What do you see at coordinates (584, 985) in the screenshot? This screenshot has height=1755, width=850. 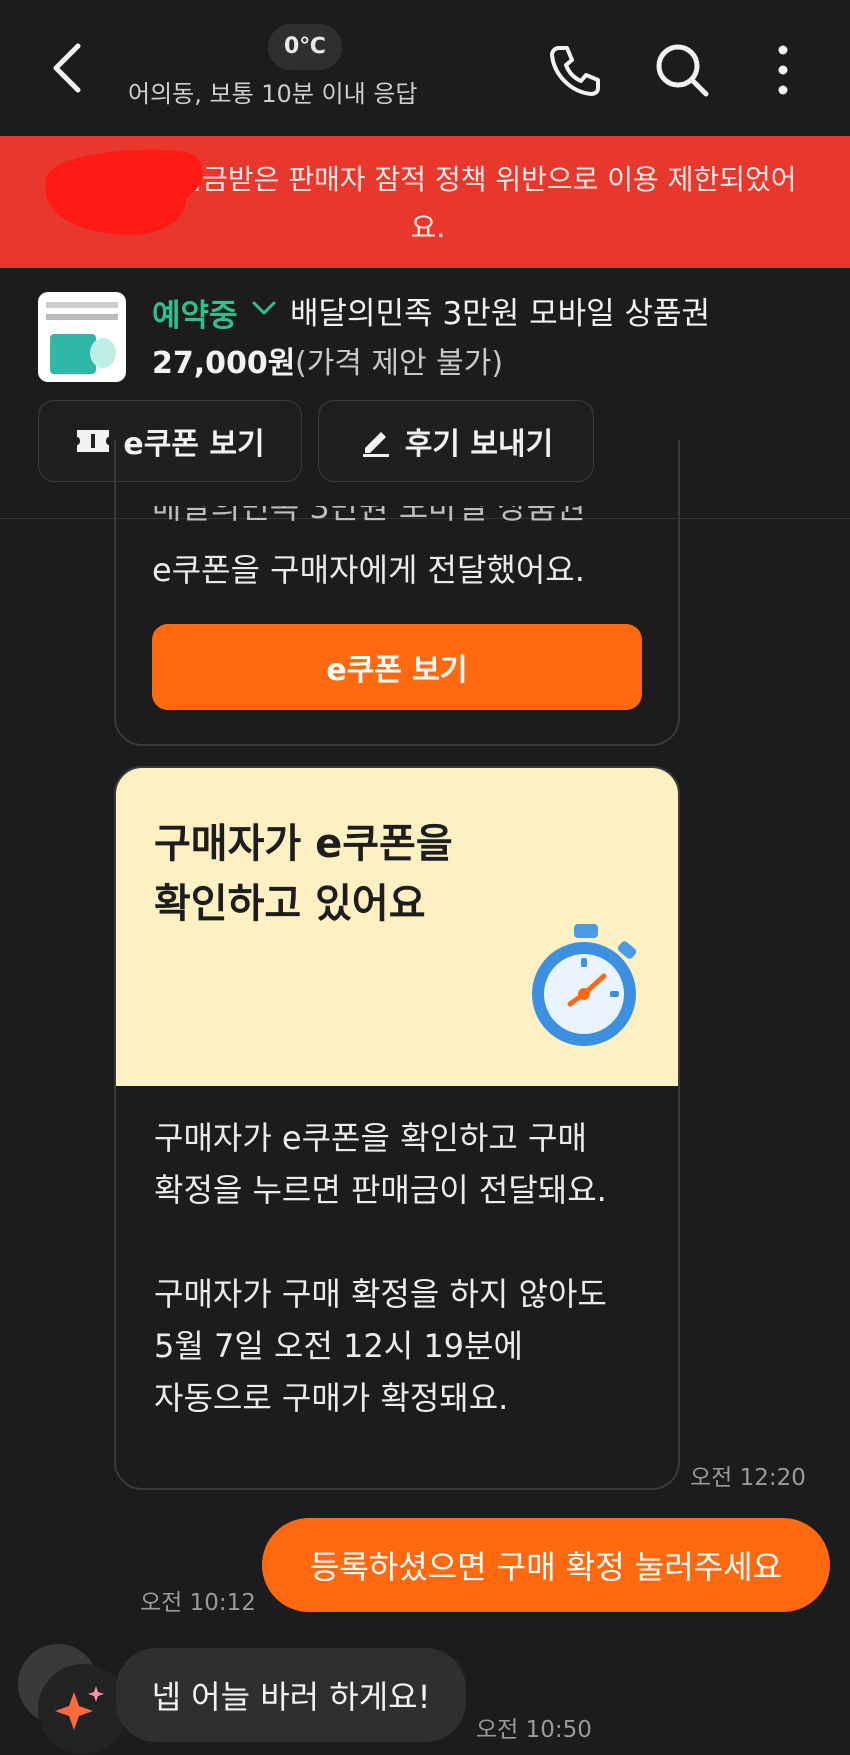 I see `stopwatch-icon` at bounding box center [584, 985].